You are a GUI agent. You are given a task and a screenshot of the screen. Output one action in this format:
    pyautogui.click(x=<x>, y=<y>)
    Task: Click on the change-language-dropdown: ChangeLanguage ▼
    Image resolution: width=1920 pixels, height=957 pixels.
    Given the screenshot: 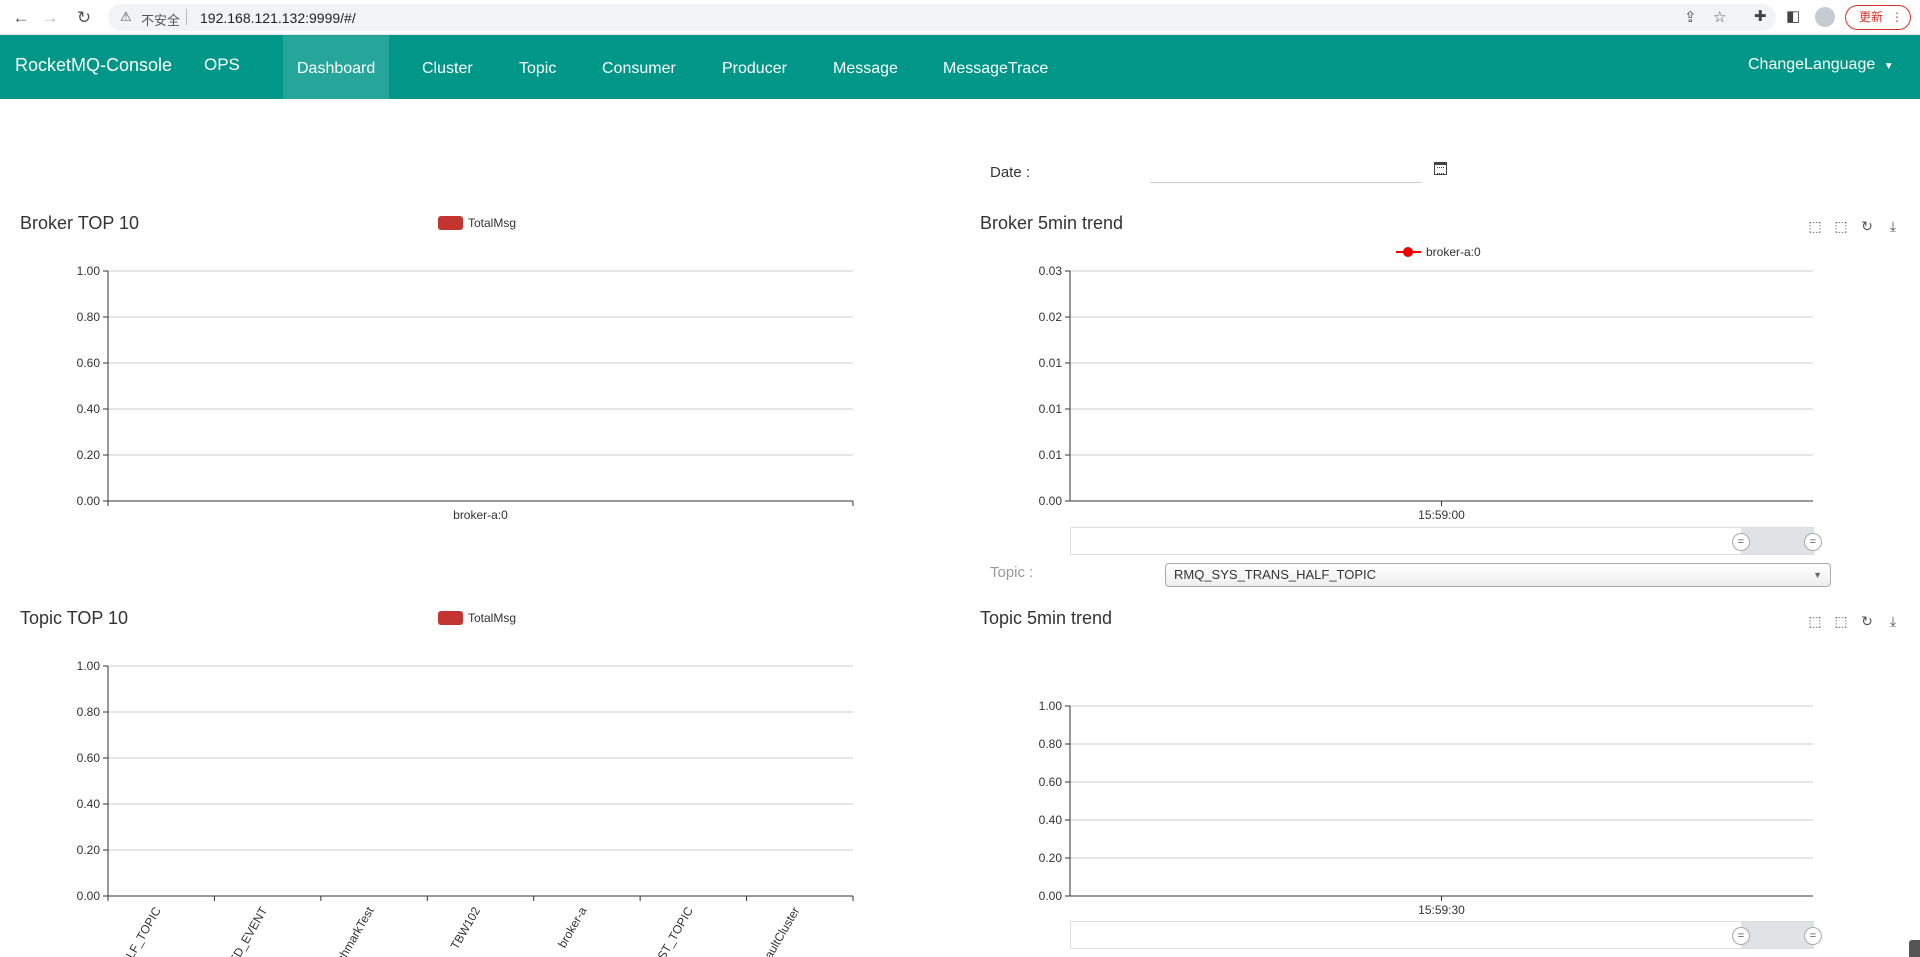 What is the action you would take?
    pyautogui.click(x=1821, y=65)
    